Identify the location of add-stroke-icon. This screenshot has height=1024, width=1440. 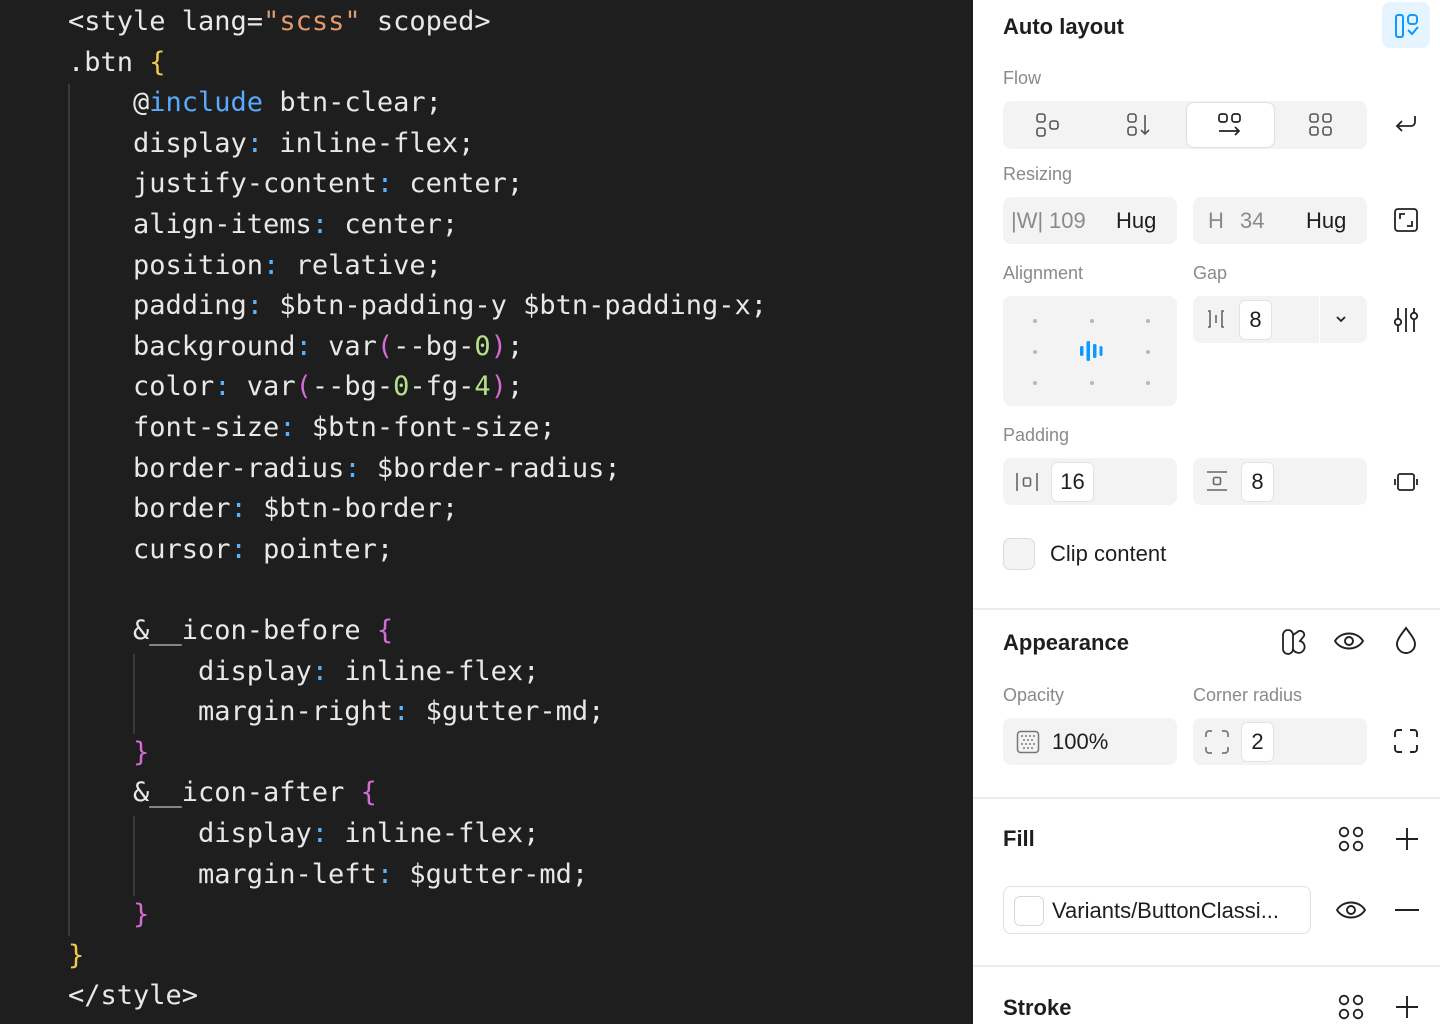
(1407, 1007).